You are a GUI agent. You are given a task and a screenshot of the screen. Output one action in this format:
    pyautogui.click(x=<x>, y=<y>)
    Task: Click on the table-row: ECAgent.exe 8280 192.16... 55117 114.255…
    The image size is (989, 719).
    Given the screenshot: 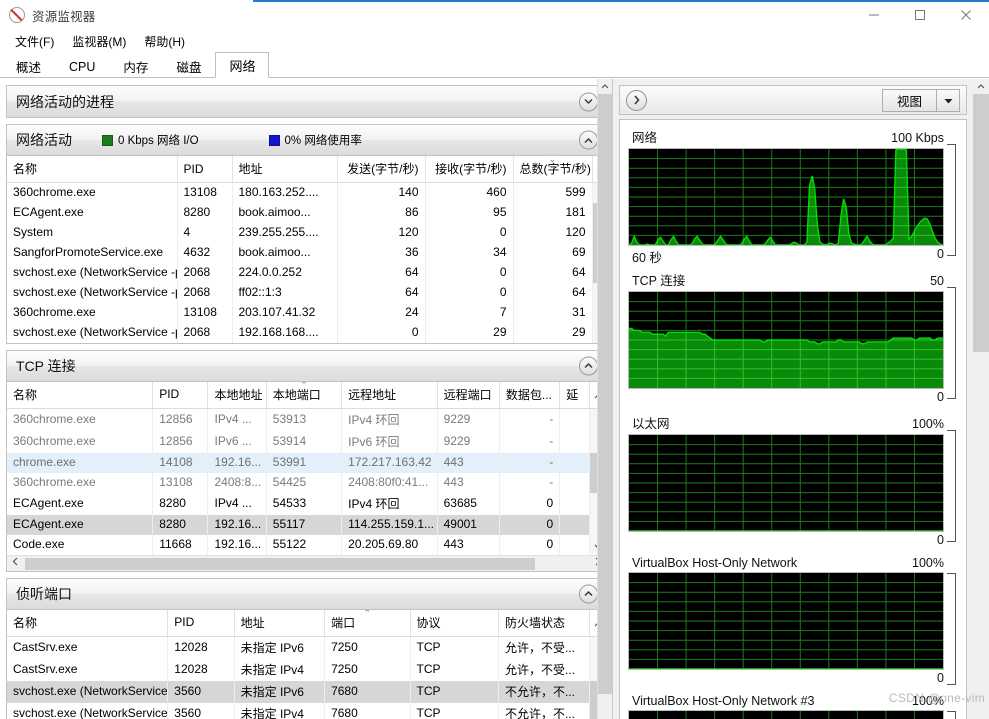 What is the action you would take?
    pyautogui.click(x=306, y=524)
    